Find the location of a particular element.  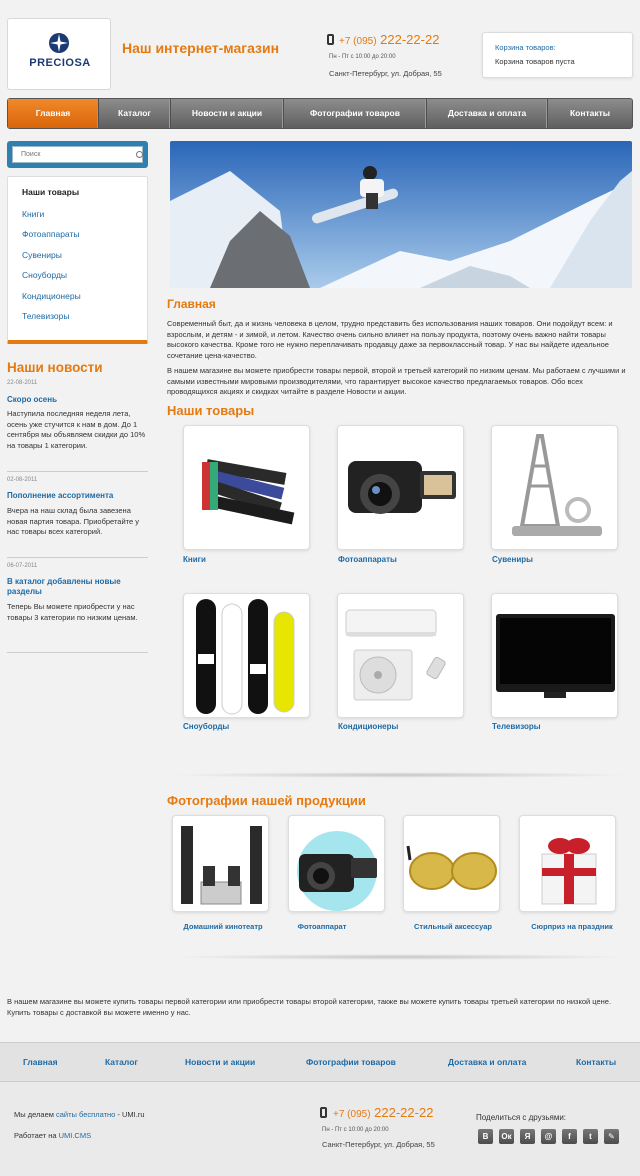

search-icon is located at coordinates (139, 154).